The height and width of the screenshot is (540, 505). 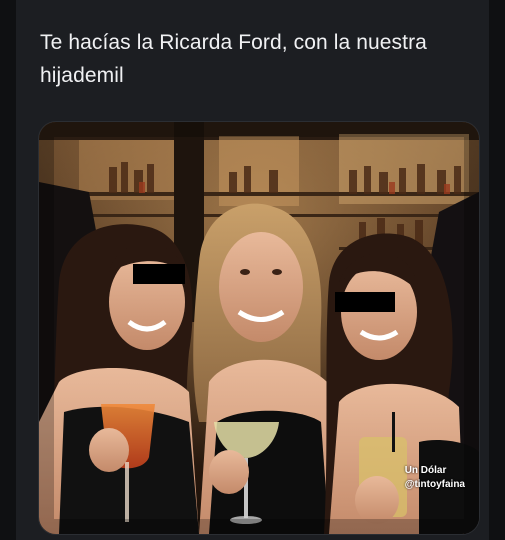 What do you see at coordinates (497, 270) in the screenshot?
I see `right-gutter` at bounding box center [497, 270].